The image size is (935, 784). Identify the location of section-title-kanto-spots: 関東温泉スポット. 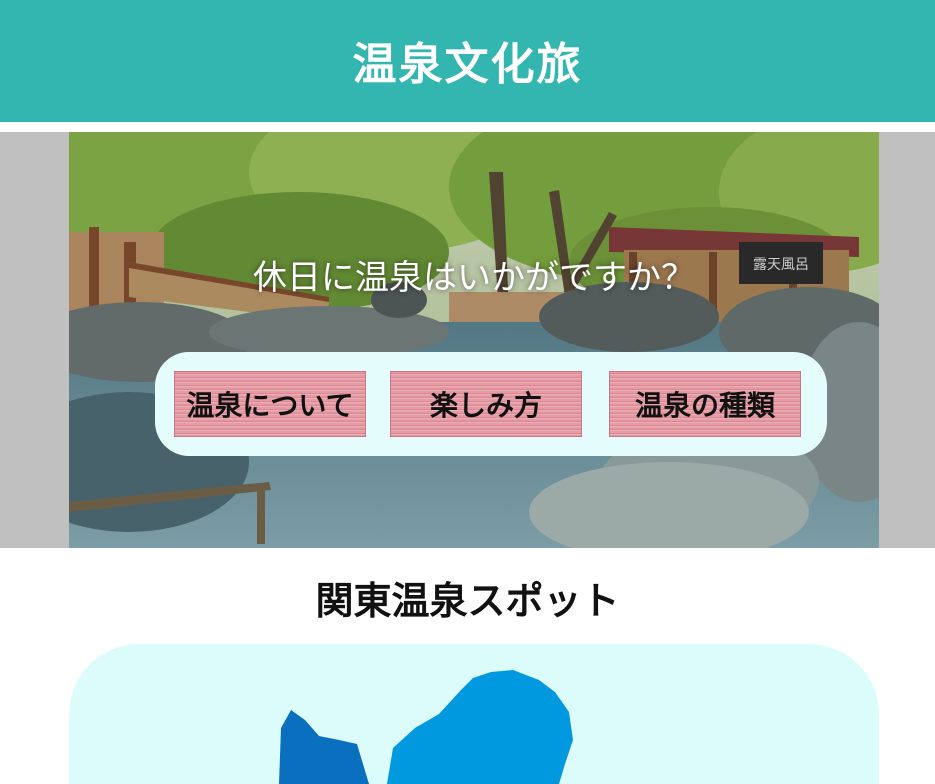
(467, 600).